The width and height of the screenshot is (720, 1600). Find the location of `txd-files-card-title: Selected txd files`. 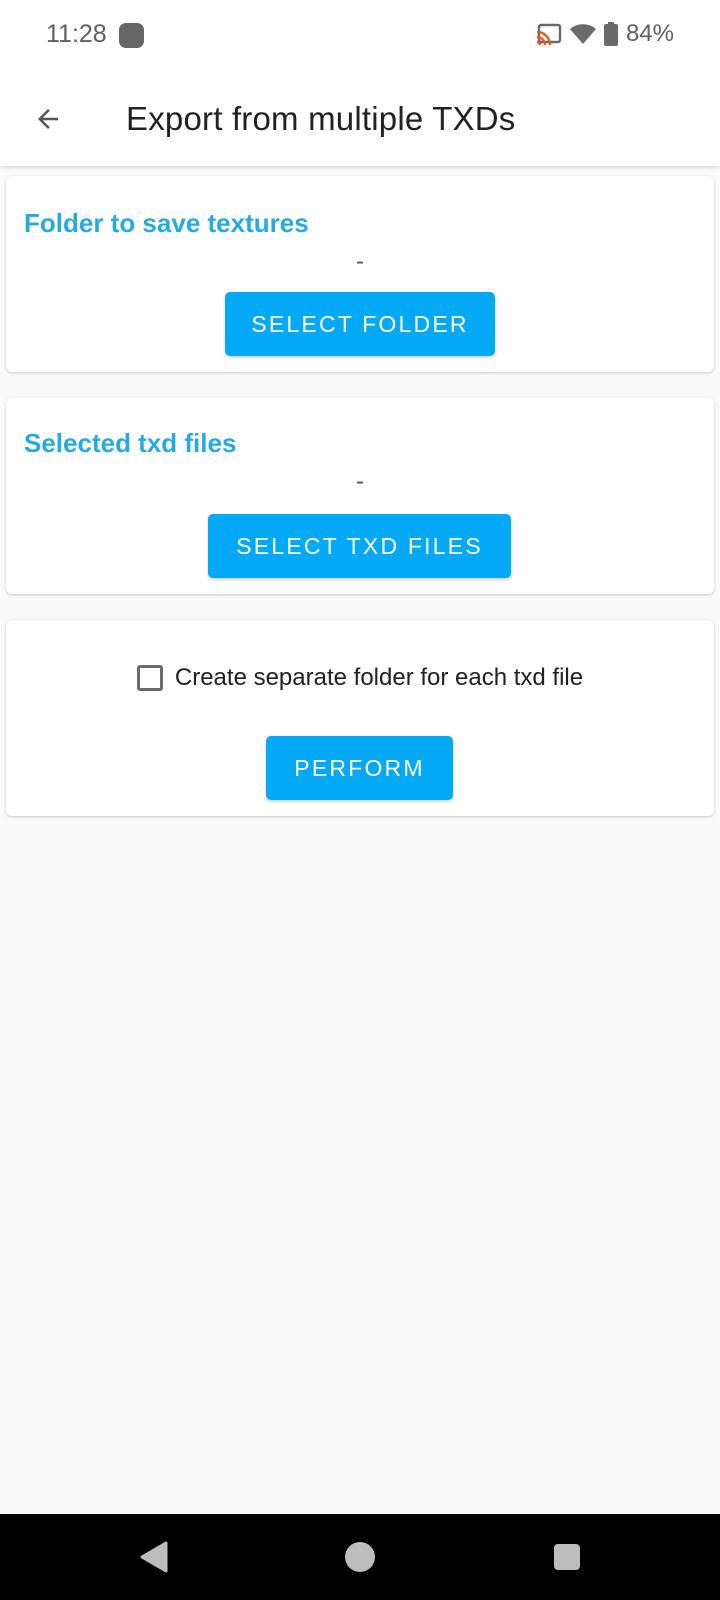

txd-files-card-title: Selected txd files is located at coordinates (130, 443).